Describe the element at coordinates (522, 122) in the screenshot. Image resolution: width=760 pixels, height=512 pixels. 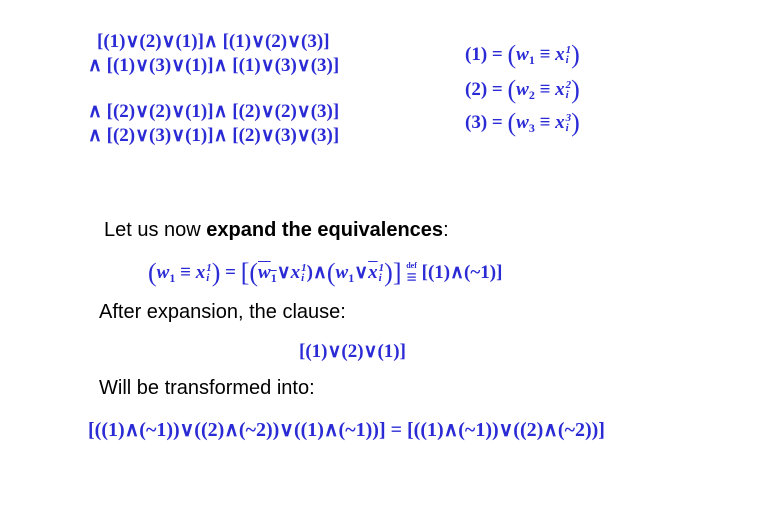
I see `definition-3: (3) = (w3 ≡ x 3 i)` at that location.